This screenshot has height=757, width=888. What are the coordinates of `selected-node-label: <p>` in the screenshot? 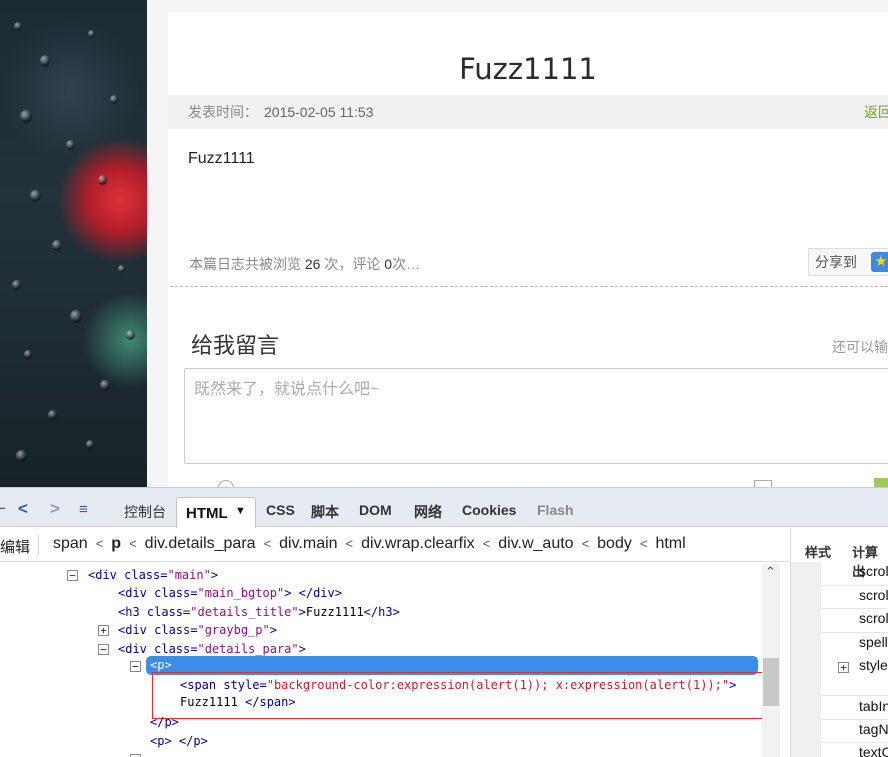 It's located at (161, 665).